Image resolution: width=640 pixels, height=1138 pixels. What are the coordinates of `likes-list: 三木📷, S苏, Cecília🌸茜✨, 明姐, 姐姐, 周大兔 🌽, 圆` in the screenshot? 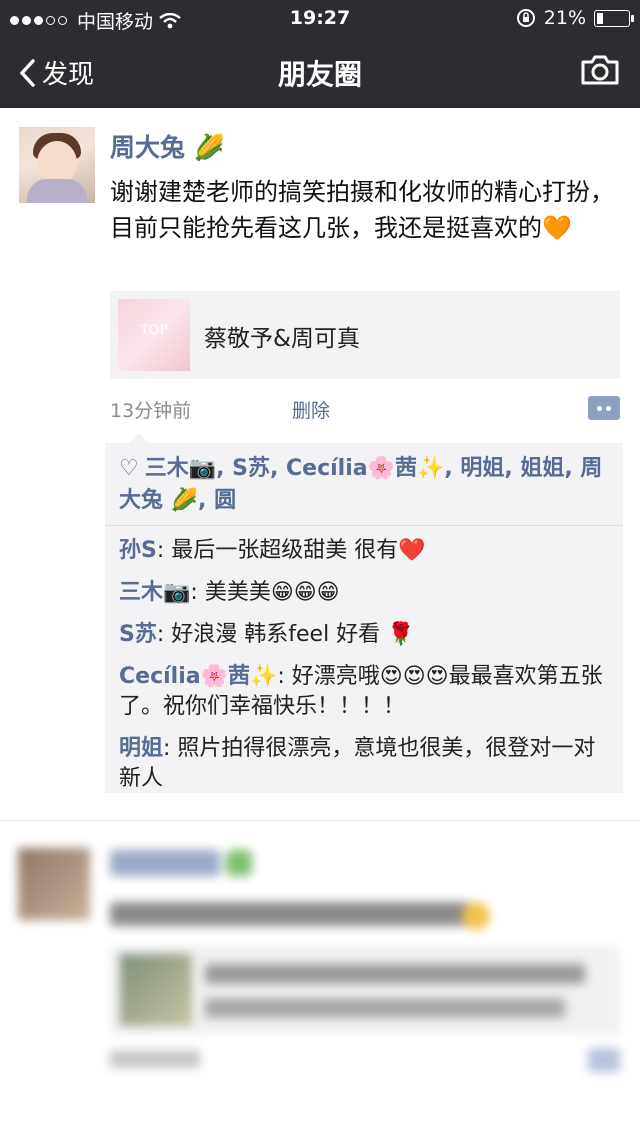 It's located at (360, 484).